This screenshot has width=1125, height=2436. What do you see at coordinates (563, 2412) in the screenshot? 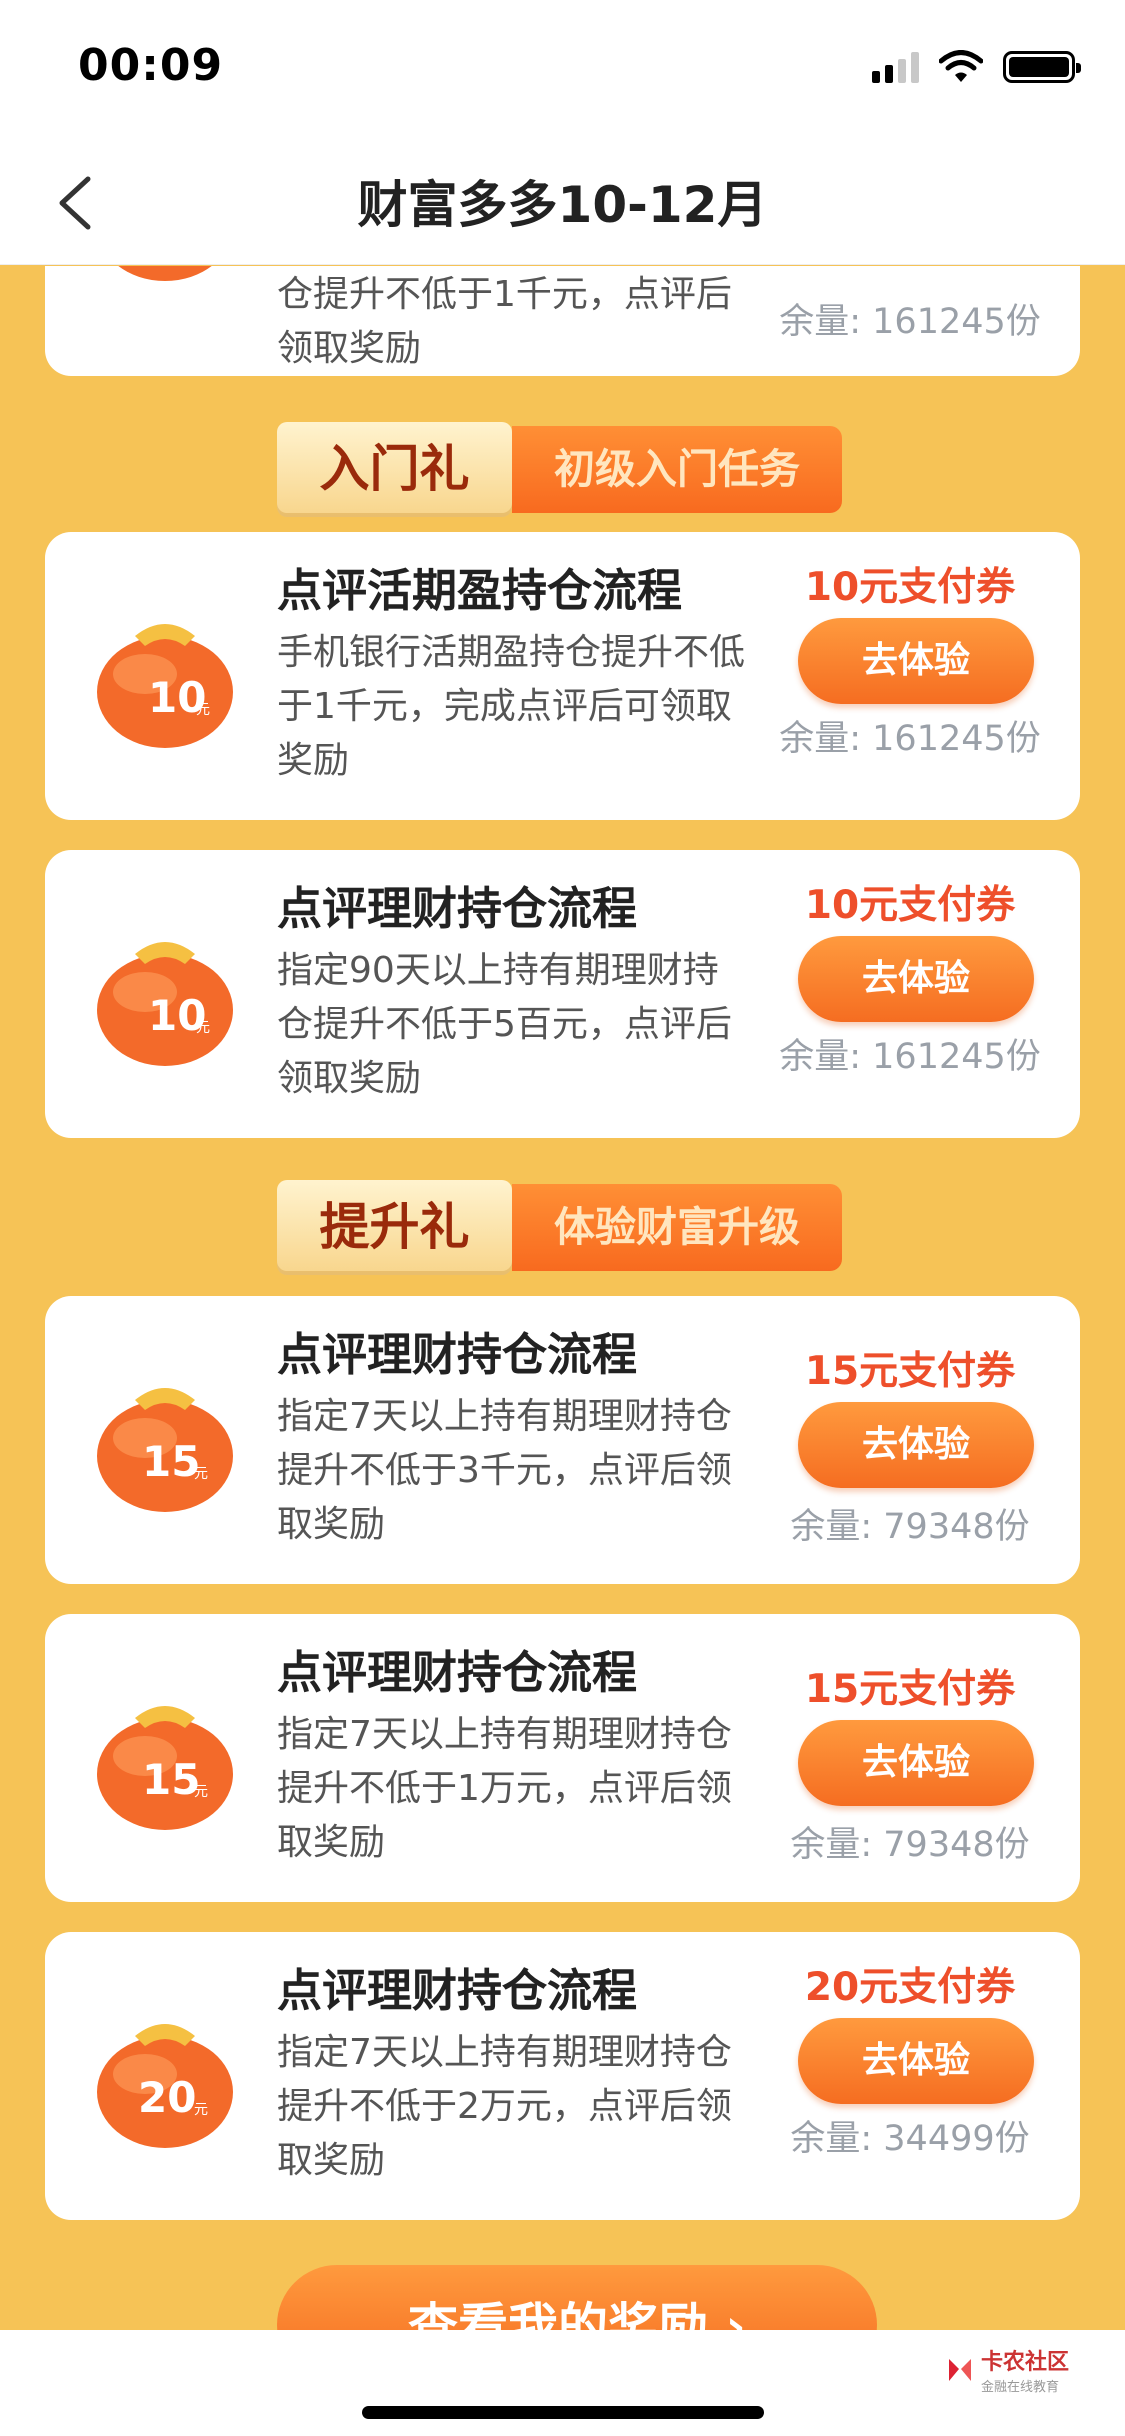
I see `home-indicator` at bounding box center [563, 2412].